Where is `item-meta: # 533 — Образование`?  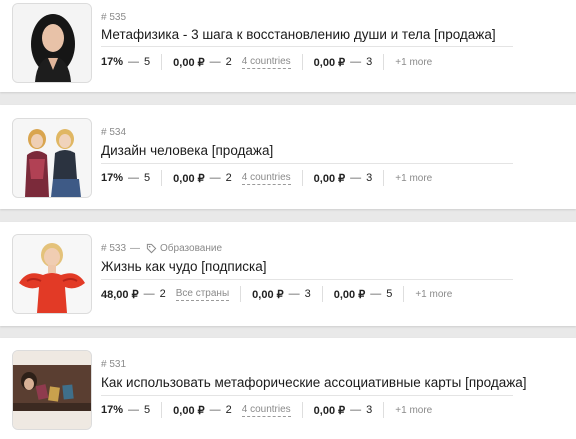
item-meta: # 533 — Образование is located at coordinates (161, 248).